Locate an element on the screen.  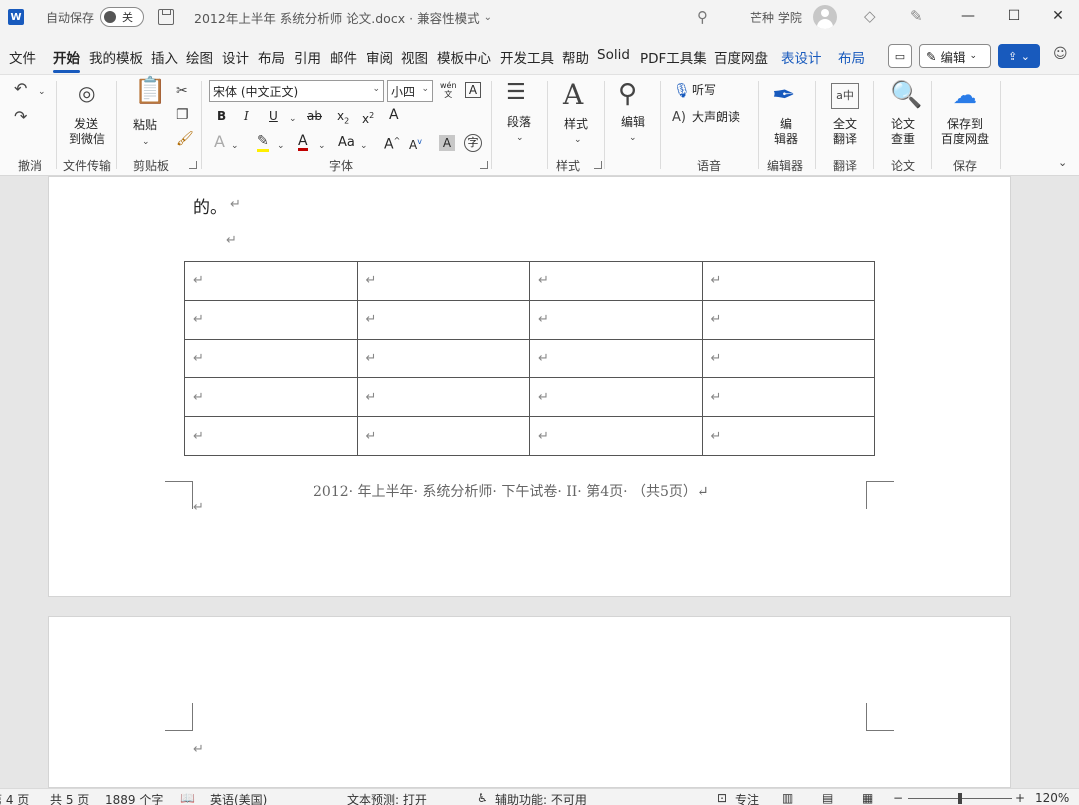
search-icon: ⚲ is located at coordinates (702, 17).